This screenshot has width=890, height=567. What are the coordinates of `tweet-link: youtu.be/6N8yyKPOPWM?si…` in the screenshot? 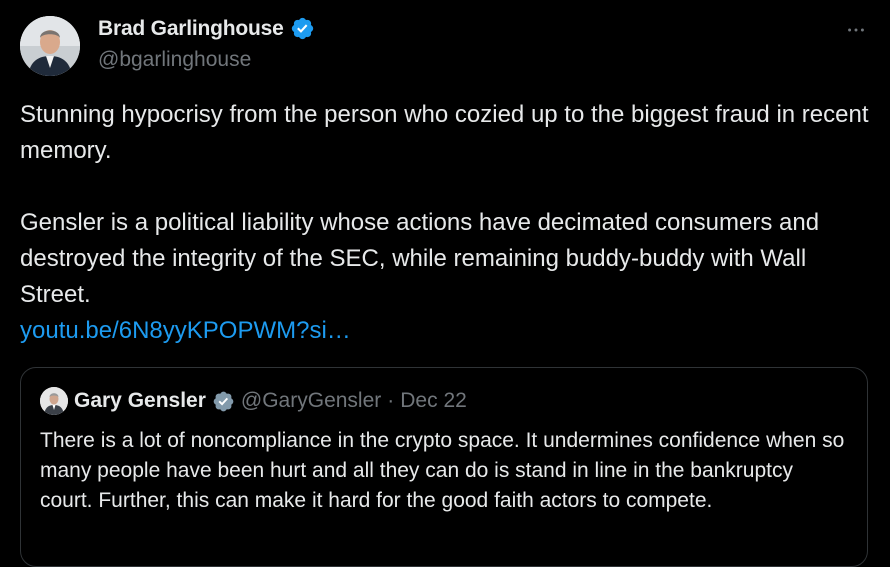 It's located at (185, 330).